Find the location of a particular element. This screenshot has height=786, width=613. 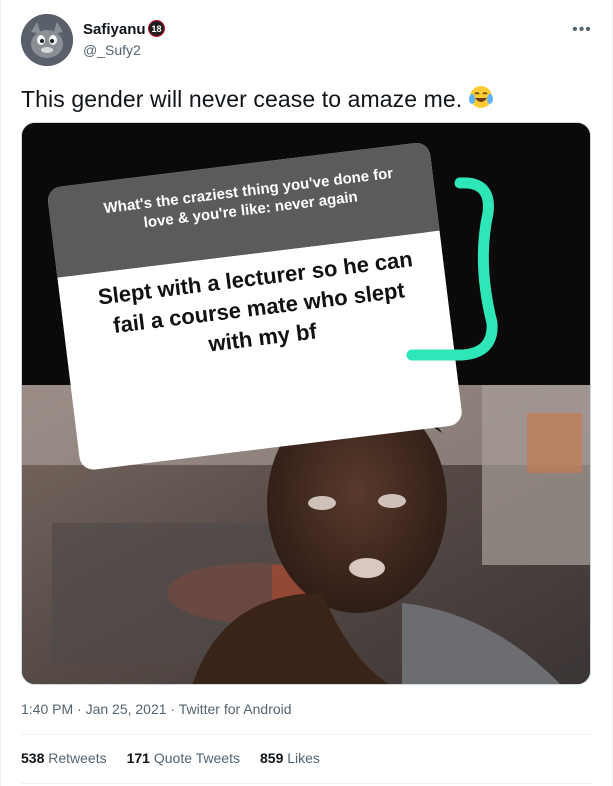

author-name: Safiyanu is located at coordinates (114, 29).